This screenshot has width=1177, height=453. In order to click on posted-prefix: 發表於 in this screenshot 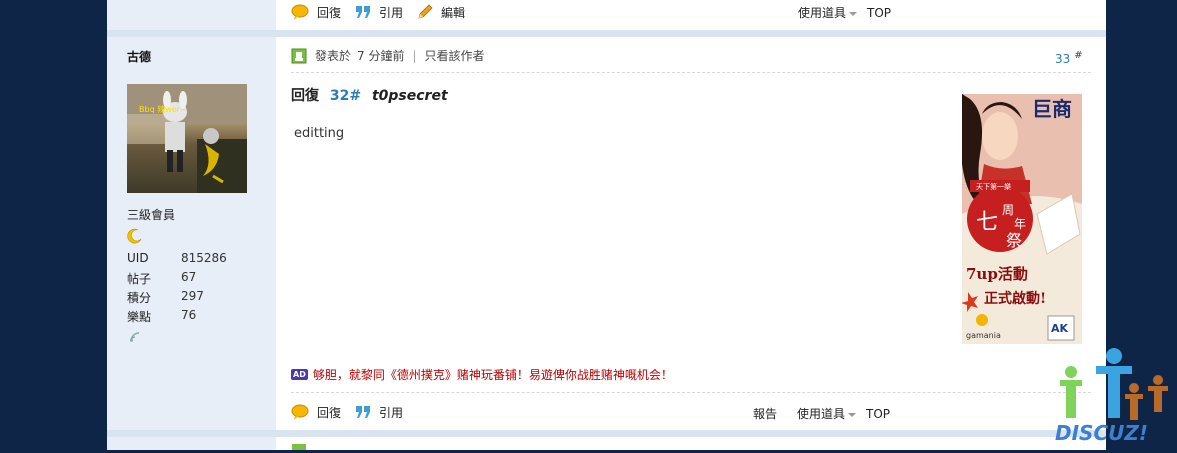, I will do `click(333, 56)`.